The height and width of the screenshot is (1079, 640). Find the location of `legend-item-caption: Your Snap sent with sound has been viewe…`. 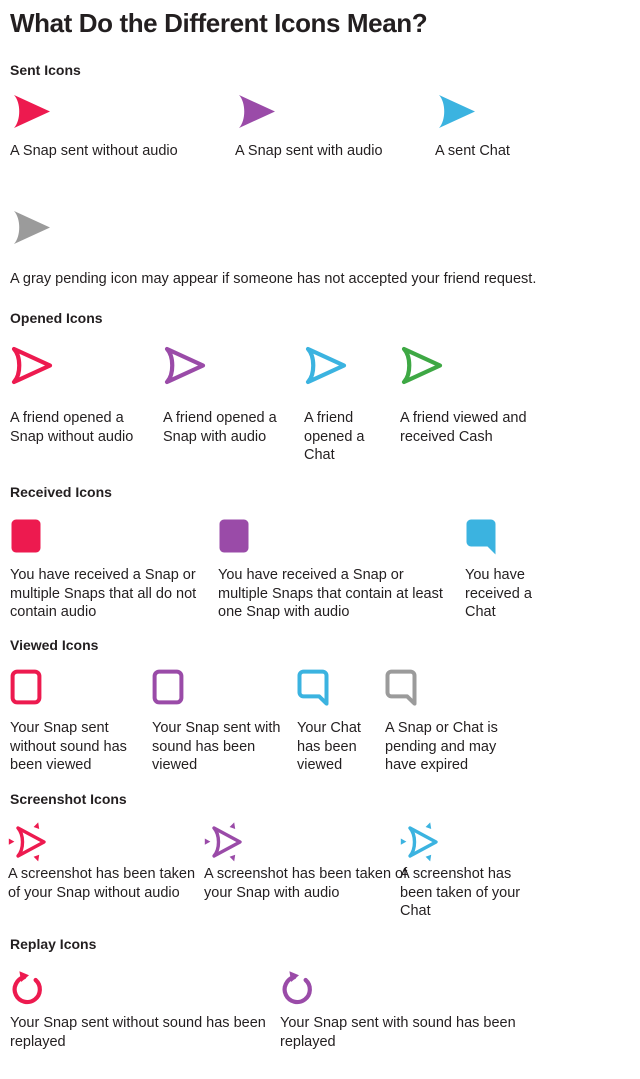

legend-item-caption: Your Snap sent with sound has been viewe… is located at coordinates (216, 747).